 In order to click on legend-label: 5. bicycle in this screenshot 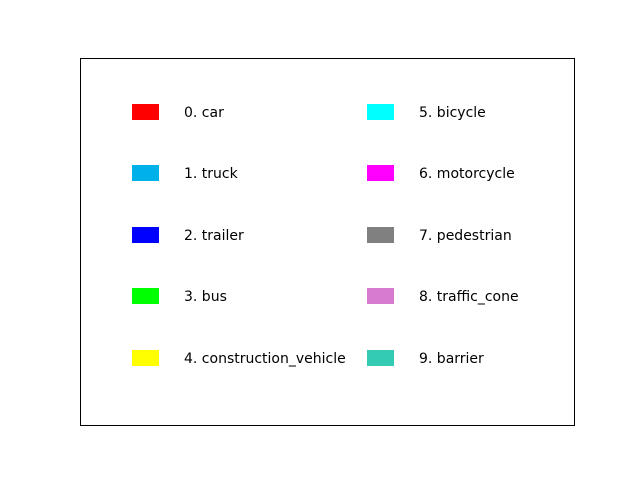, I will do `click(452, 113)`.